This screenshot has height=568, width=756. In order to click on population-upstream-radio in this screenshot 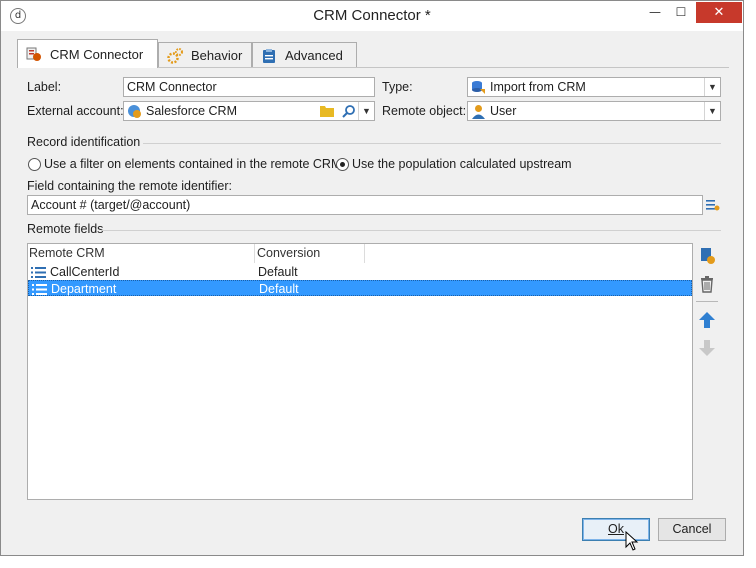, I will do `click(342, 164)`.